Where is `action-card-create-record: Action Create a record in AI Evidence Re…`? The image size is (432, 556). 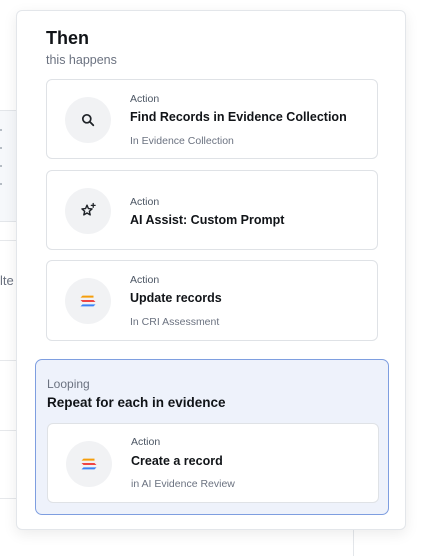
action-card-create-record: Action Create a record in AI Evidence Re… is located at coordinates (213, 463).